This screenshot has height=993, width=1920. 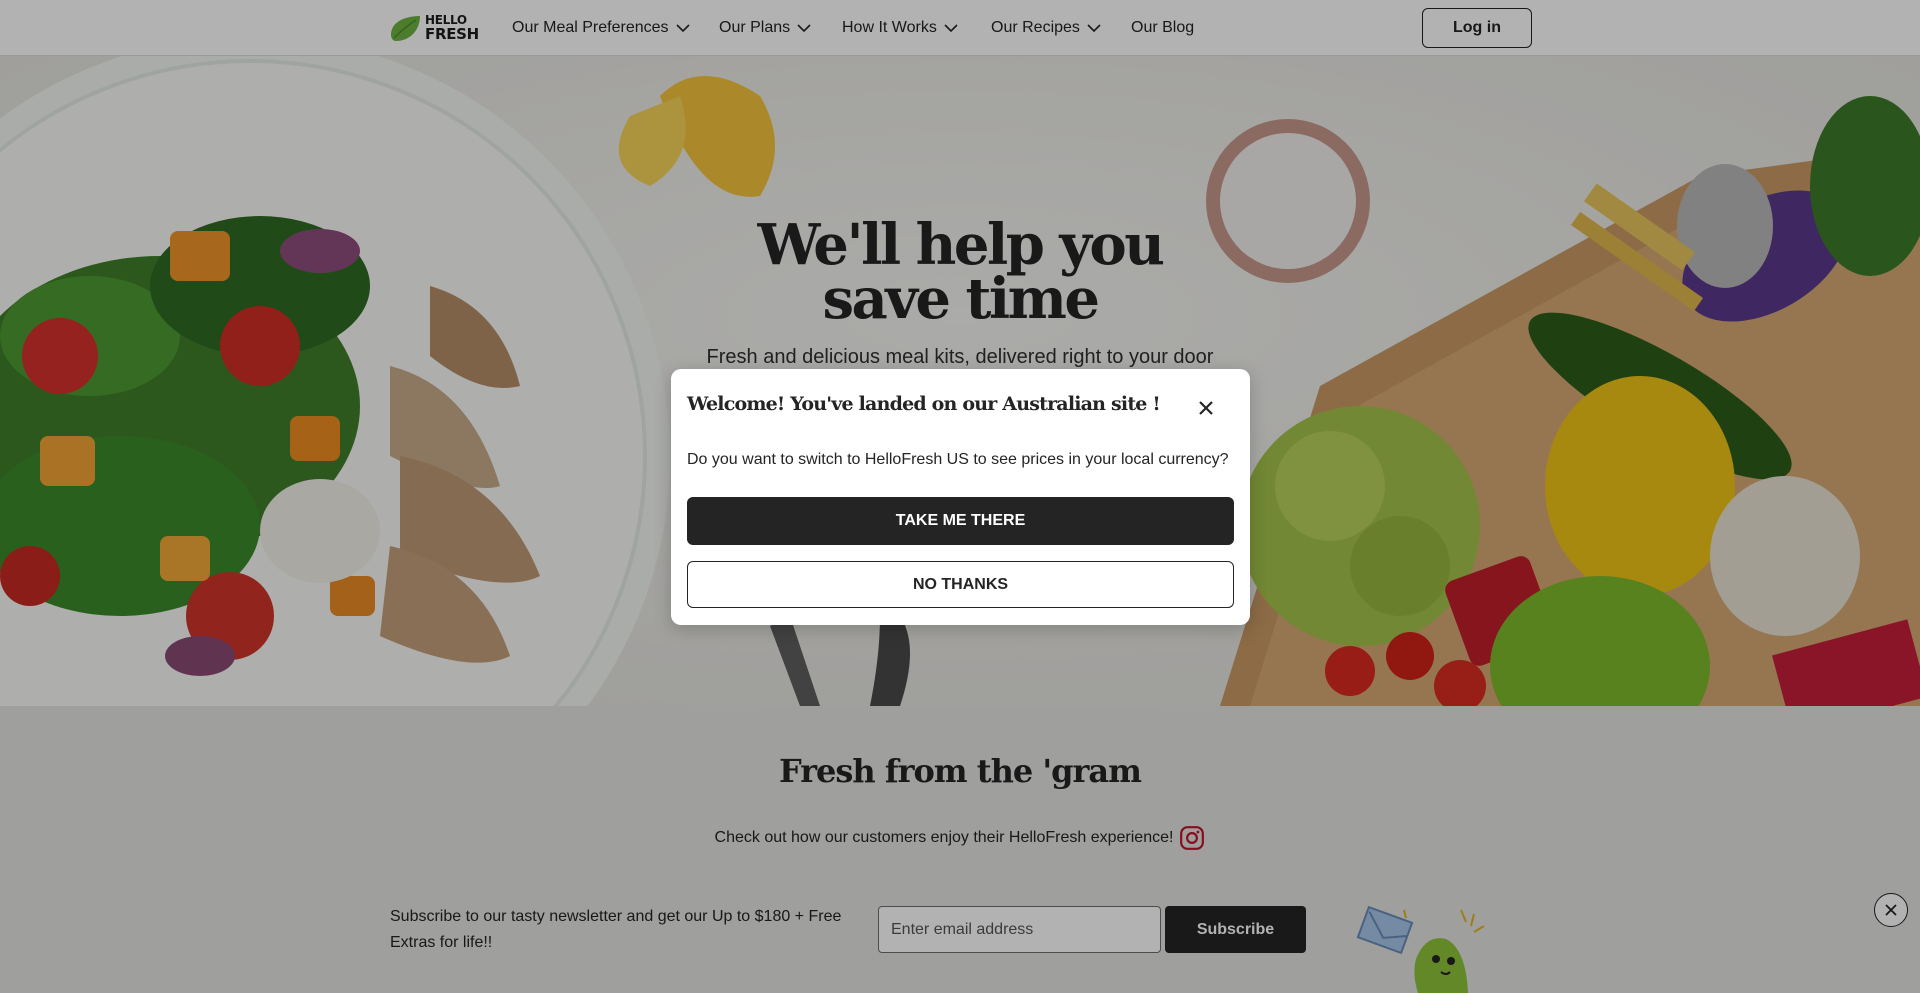 I want to click on close-icon, so click(x=1206, y=408).